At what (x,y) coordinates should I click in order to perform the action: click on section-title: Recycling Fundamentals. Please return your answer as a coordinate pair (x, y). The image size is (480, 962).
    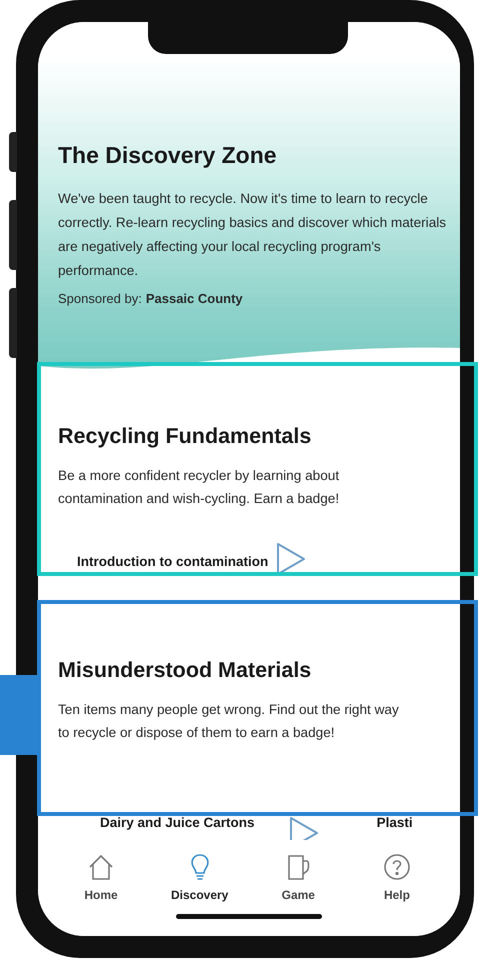
    Looking at the image, I should click on (185, 436).